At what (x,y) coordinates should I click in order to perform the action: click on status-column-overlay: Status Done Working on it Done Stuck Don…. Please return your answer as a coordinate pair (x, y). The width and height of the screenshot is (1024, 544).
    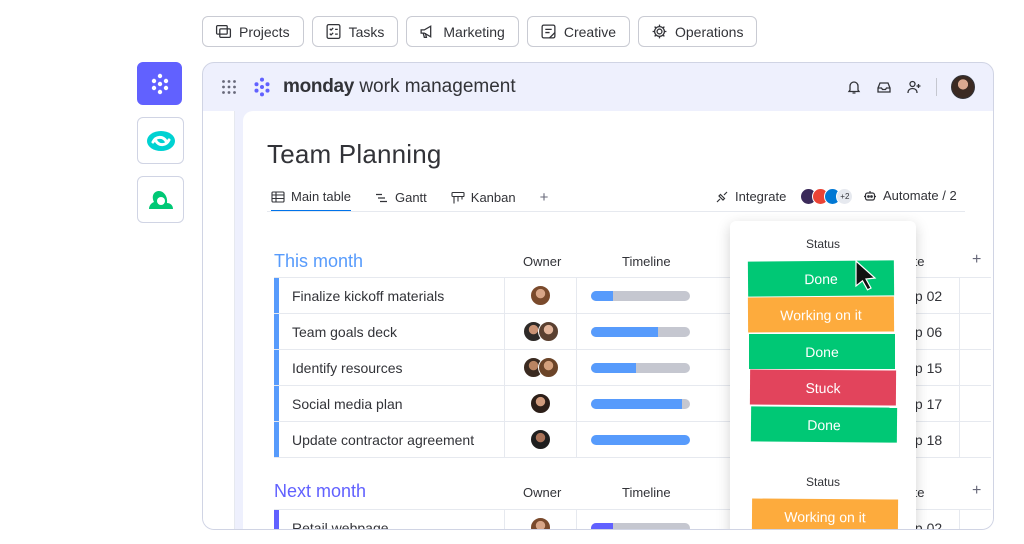
    Looking at the image, I should click on (823, 375).